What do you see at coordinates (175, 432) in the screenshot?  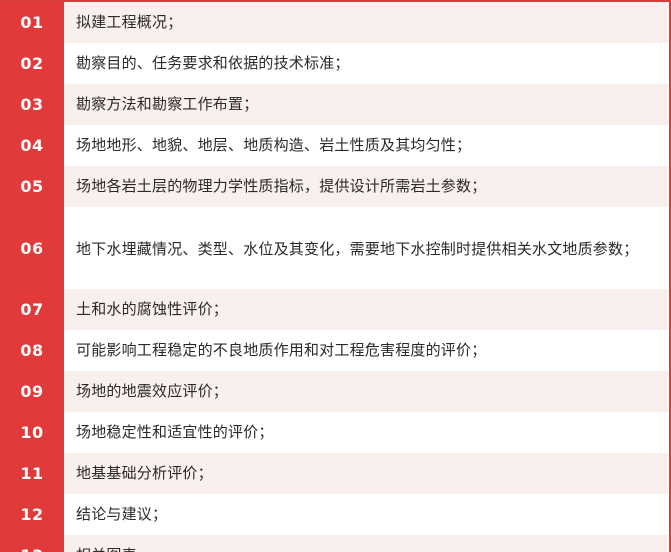 I see `row-text: 场地稳定性和适宜性的评价；` at bounding box center [175, 432].